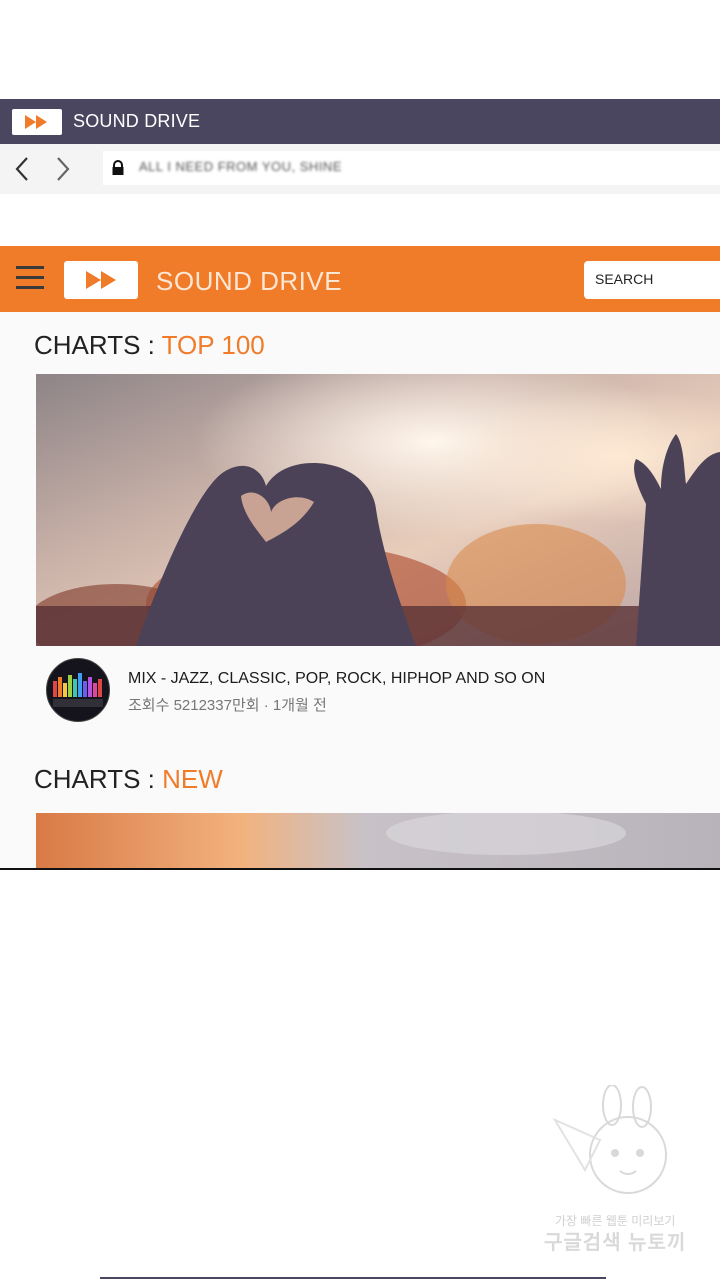 Image resolution: width=720 pixels, height=1280 pixels. What do you see at coordinates (360, 869) in the screenshot?
I see `divider` at bounding box center [360, 869].